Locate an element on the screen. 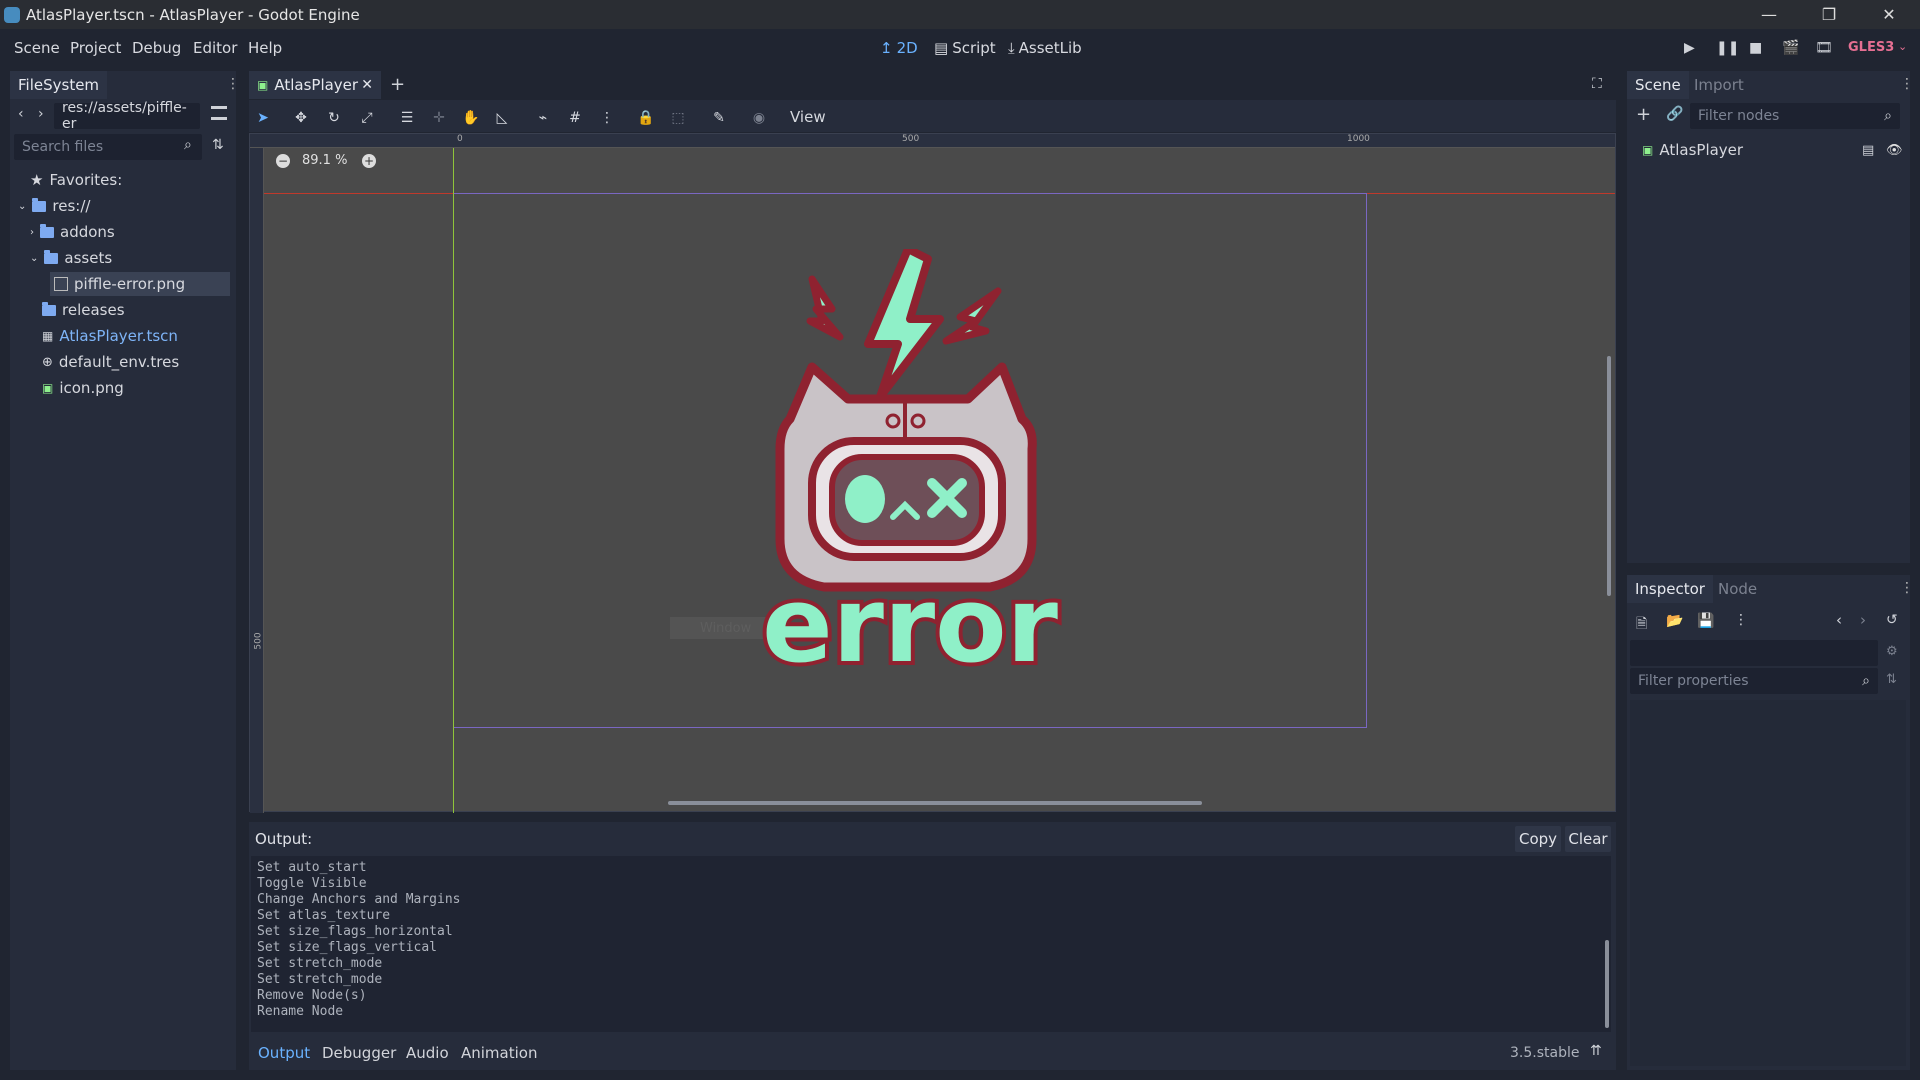 Image resolution: width=1920 pixels, height=1080 pixels. sort-icon: ⇅ is located at coordinates (218, 145).